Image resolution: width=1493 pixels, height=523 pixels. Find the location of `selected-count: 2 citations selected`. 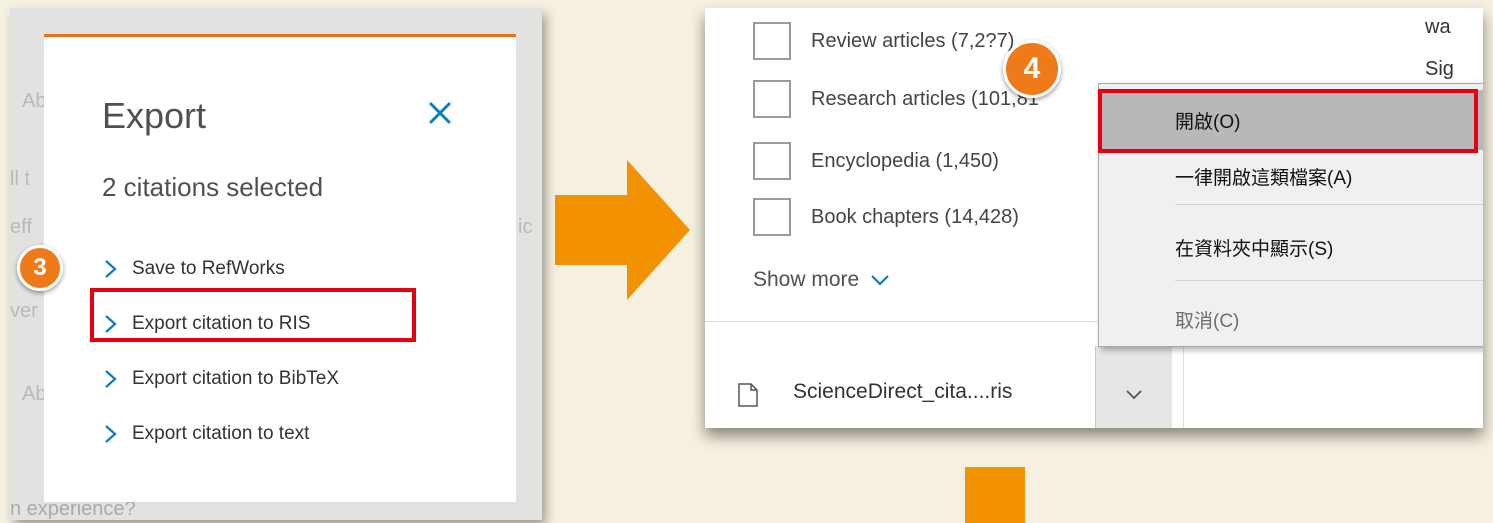

selected-count: 2 citations selected is located at coordinates (213, 187).